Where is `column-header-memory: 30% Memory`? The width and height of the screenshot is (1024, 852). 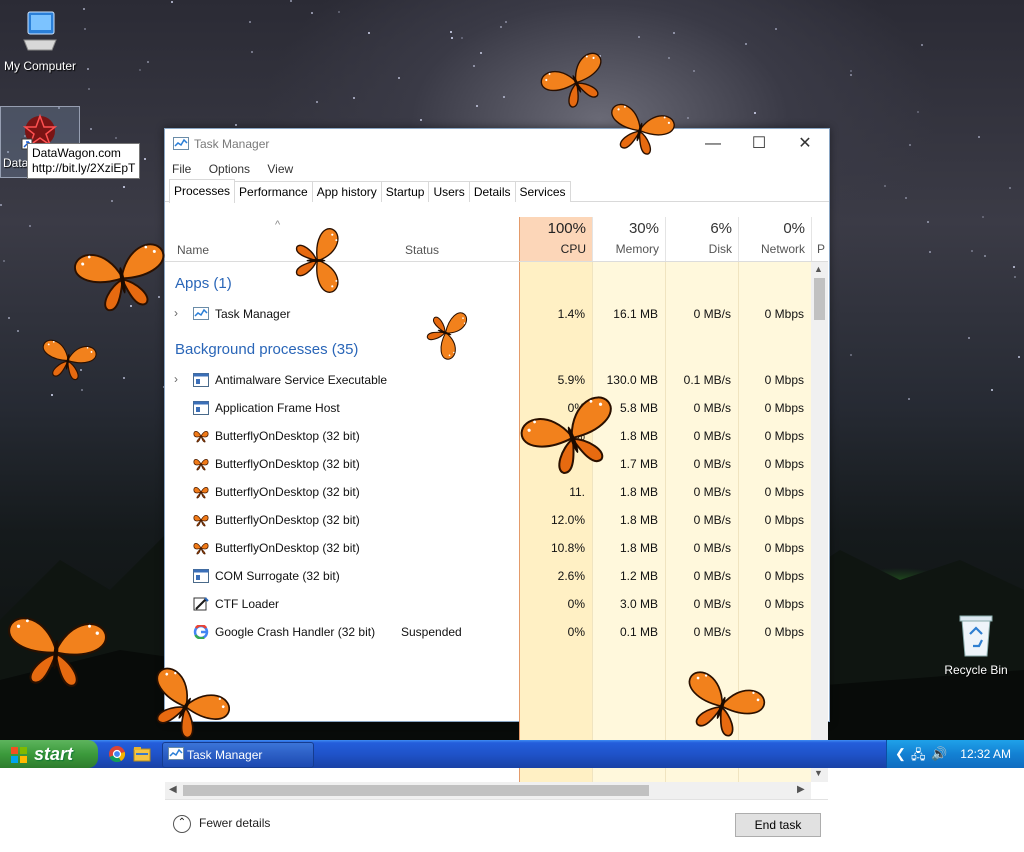 column-header-memory: 30% Memory is located at coordinates (628, 239).